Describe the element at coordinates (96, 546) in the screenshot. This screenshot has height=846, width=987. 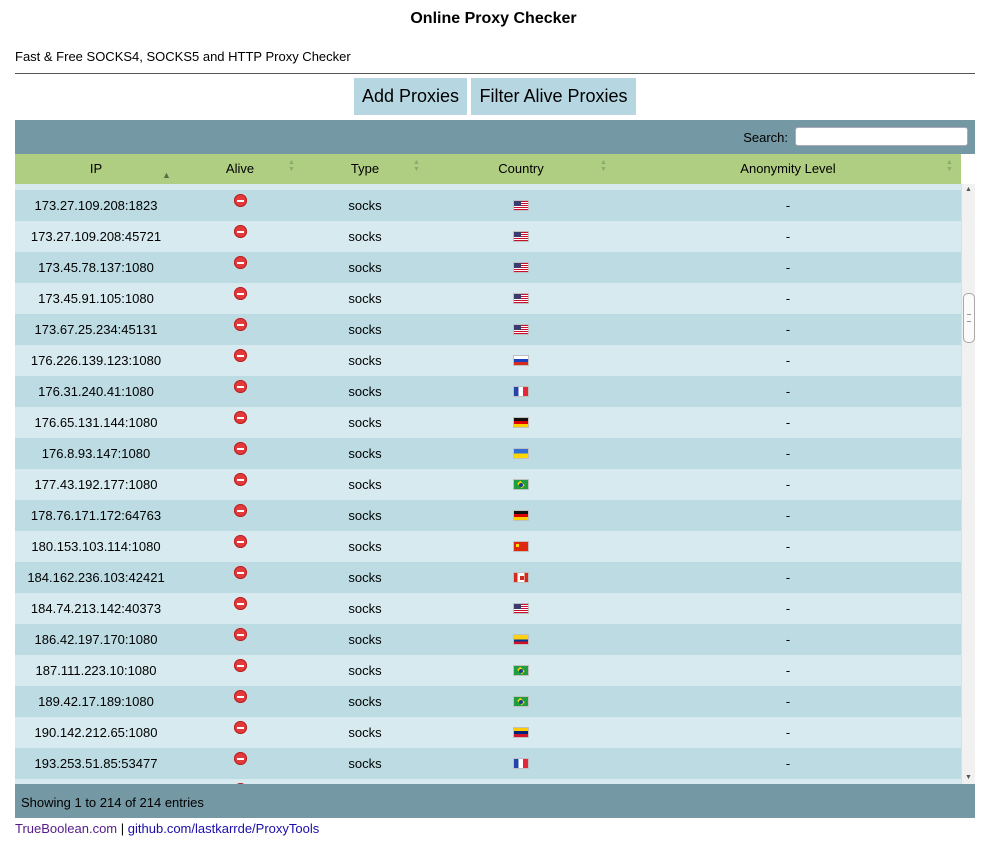
I see `ip-cell: 180.153.103.114:1080` at that location.